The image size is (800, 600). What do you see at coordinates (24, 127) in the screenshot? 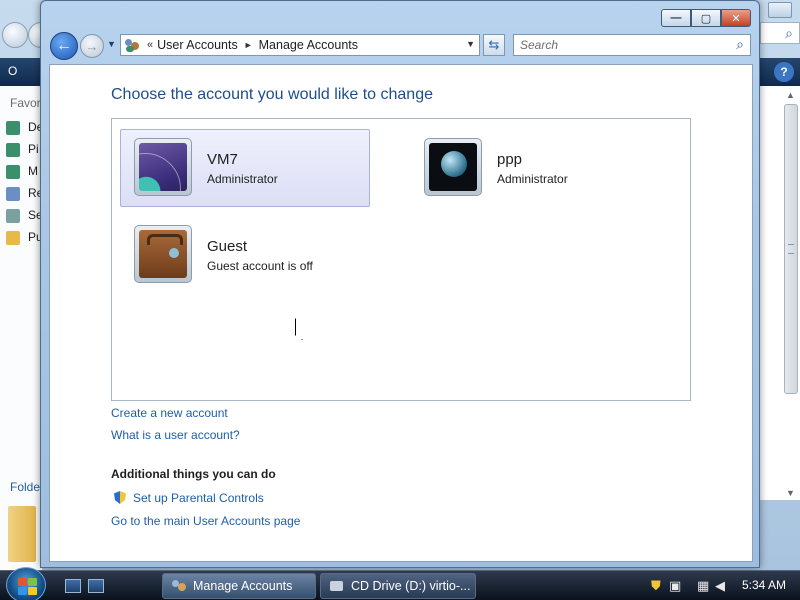
I see `sidebar-item-desktop: De` at bounding box center [24, 127].